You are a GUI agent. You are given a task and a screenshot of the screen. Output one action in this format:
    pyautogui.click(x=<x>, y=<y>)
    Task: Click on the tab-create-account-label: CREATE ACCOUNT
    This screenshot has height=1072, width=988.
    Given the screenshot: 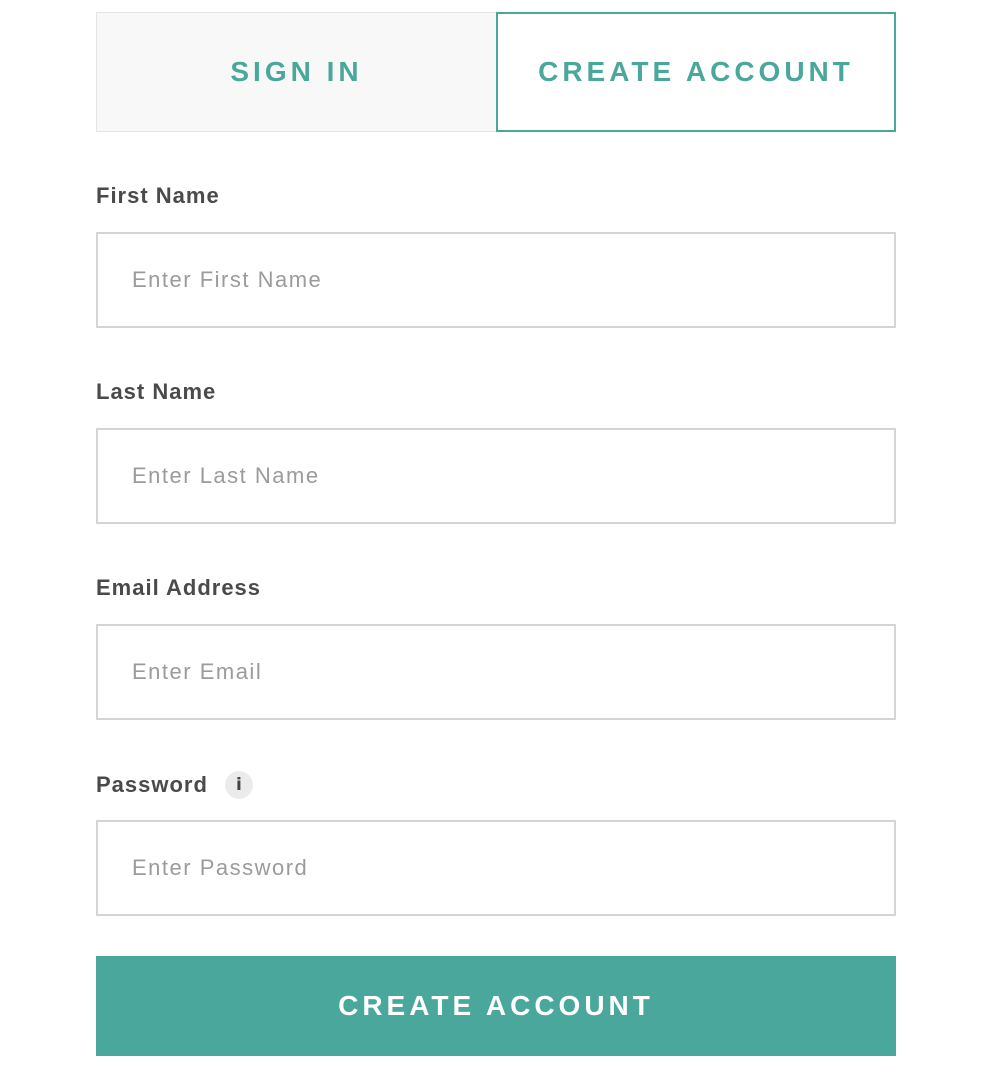 What is the action you would take?
    pyautogui.click(x=696, y=71)
    